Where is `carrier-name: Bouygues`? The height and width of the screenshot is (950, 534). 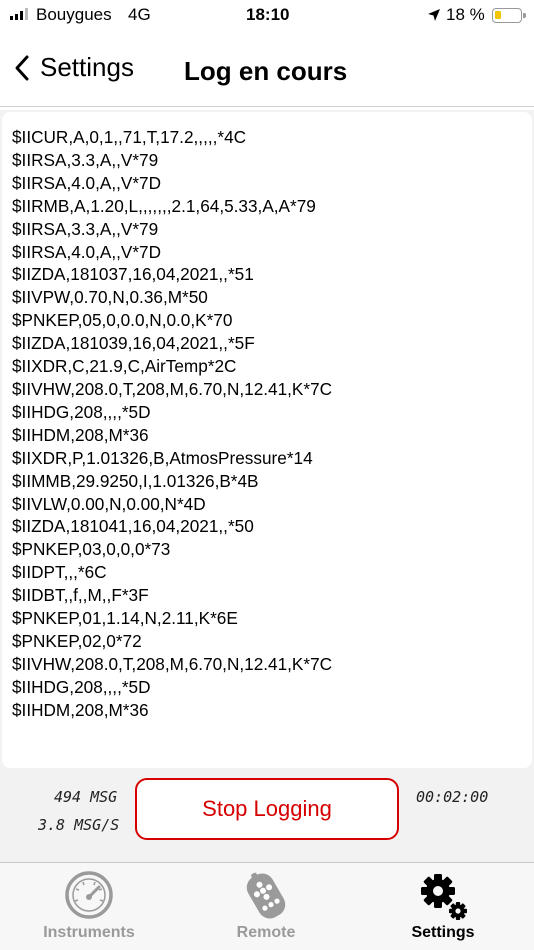 carrier-name: Bouygues is located at coordinates (74, 14).